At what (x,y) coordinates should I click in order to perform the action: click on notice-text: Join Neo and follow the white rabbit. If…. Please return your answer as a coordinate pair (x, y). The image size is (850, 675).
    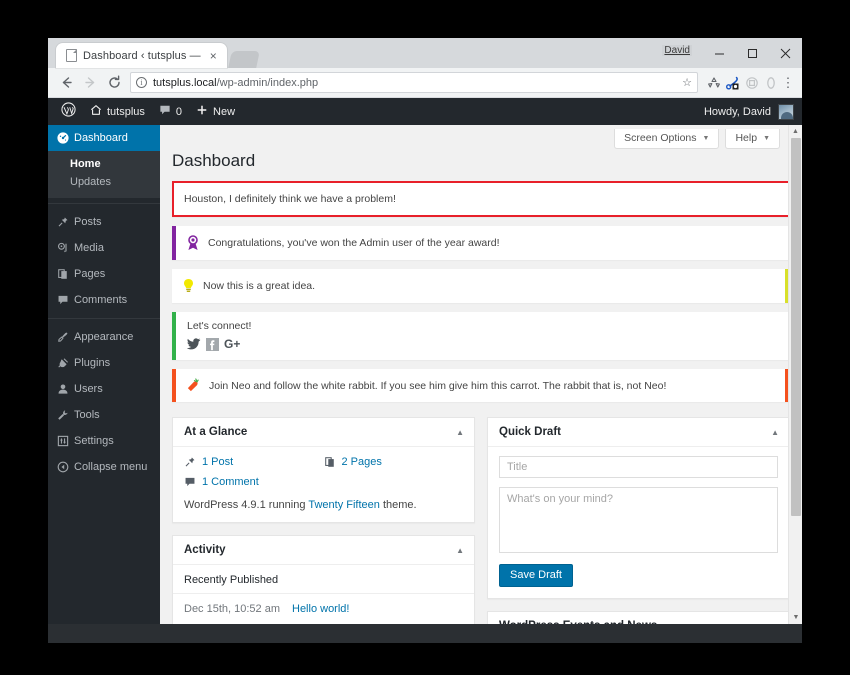
    Looking at the image, I should click on (438, 385).